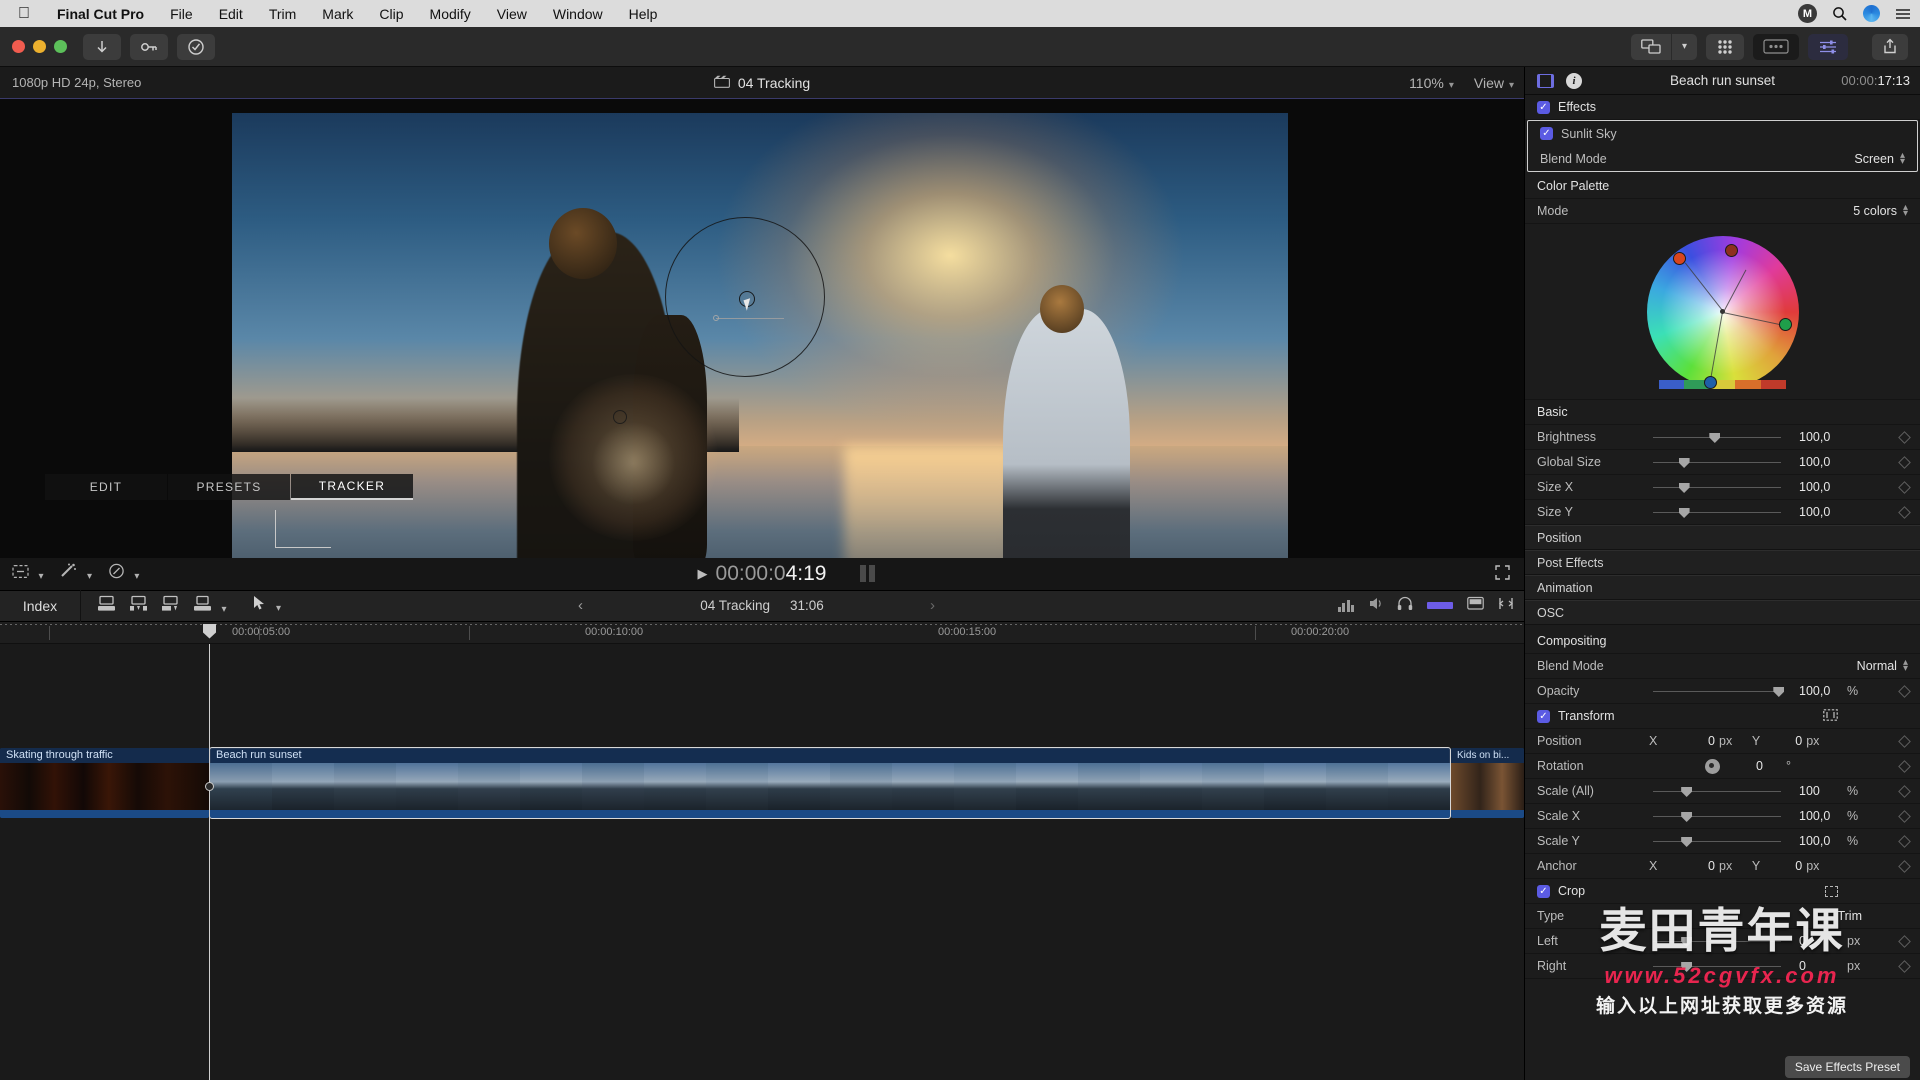  I want to click on chevron-left-icon: ‹, so click(580, 605).